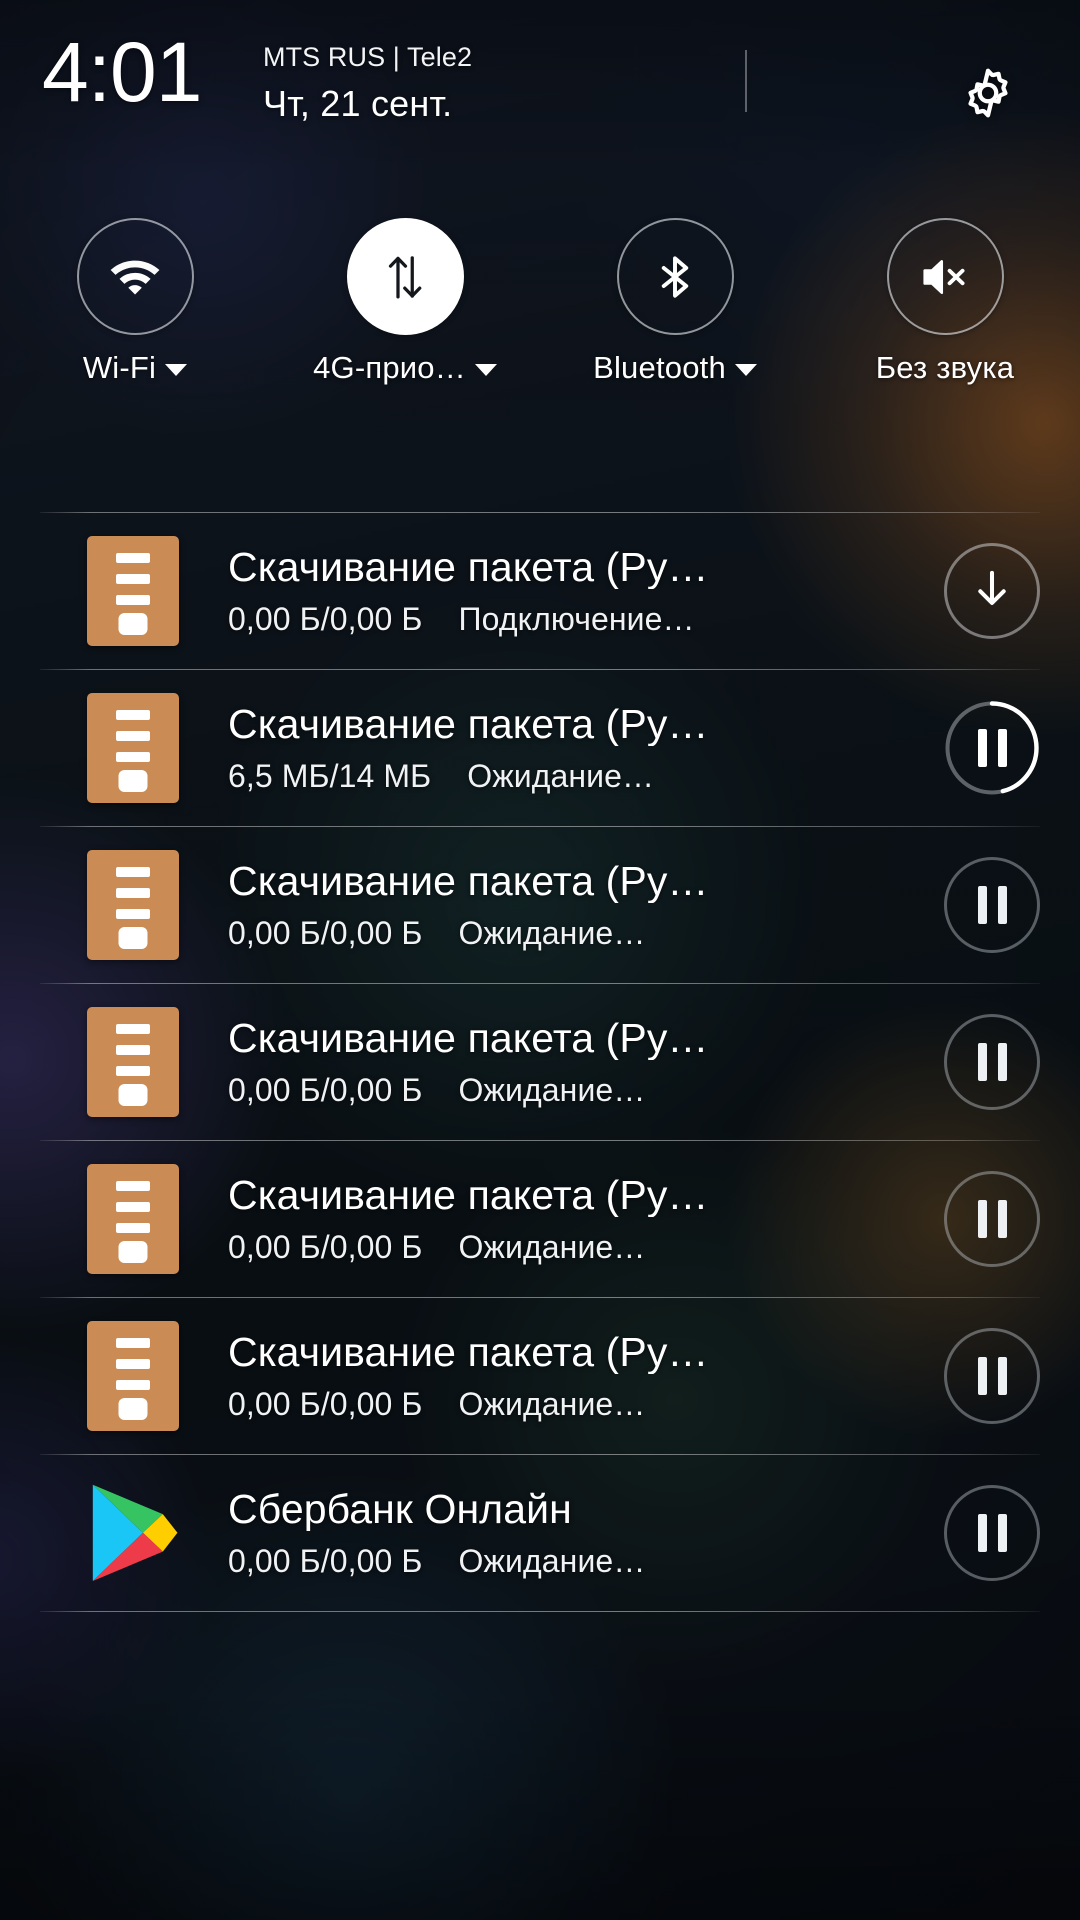 Image resolution: width=1080 pixels, height=1920 pixels. Describe the element at coordinates (330, 776) in the screenshot. I see `notification-size: 6,5 МБ/14 МБ` at that location.